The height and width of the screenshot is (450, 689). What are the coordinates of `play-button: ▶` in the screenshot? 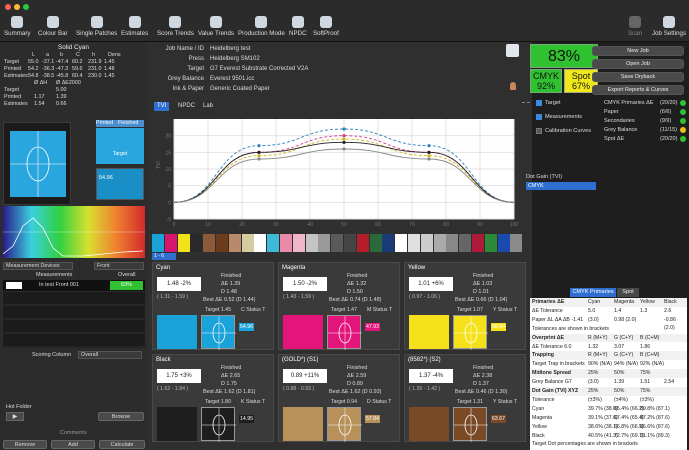 It's located at (15, 416).